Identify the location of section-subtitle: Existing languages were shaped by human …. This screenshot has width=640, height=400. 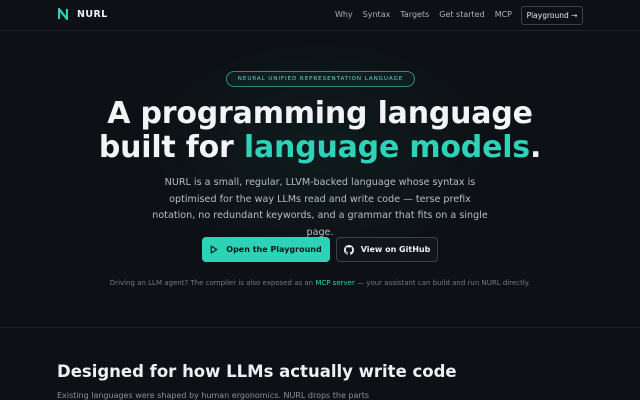
(213, 395).